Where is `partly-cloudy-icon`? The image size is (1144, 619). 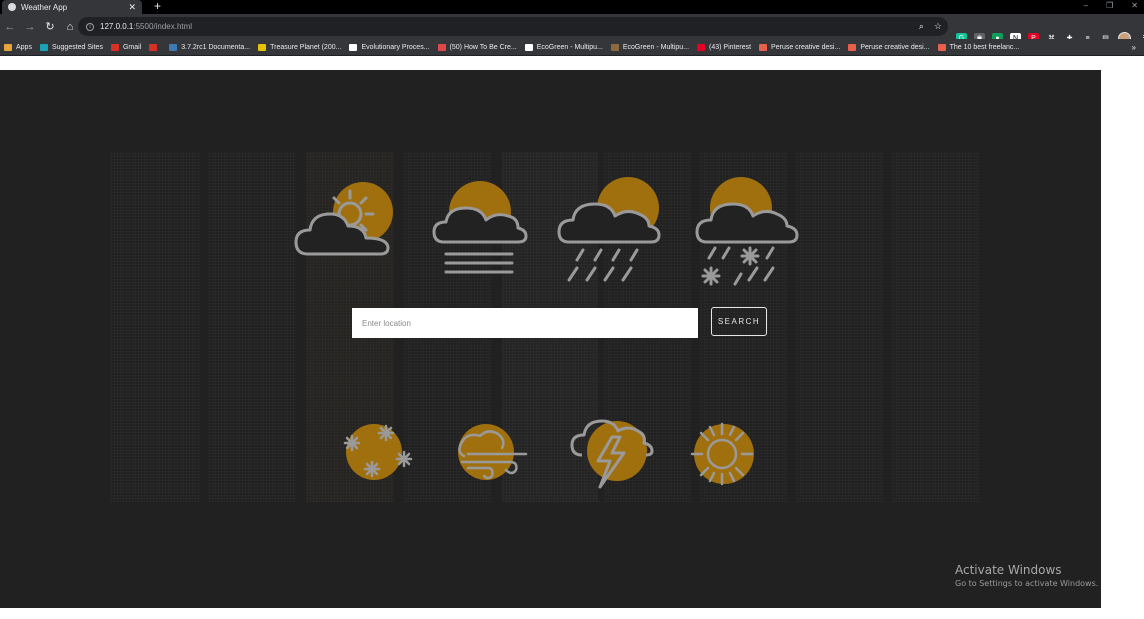
partly-cloudy-icon is located at coordinates (343, 219).